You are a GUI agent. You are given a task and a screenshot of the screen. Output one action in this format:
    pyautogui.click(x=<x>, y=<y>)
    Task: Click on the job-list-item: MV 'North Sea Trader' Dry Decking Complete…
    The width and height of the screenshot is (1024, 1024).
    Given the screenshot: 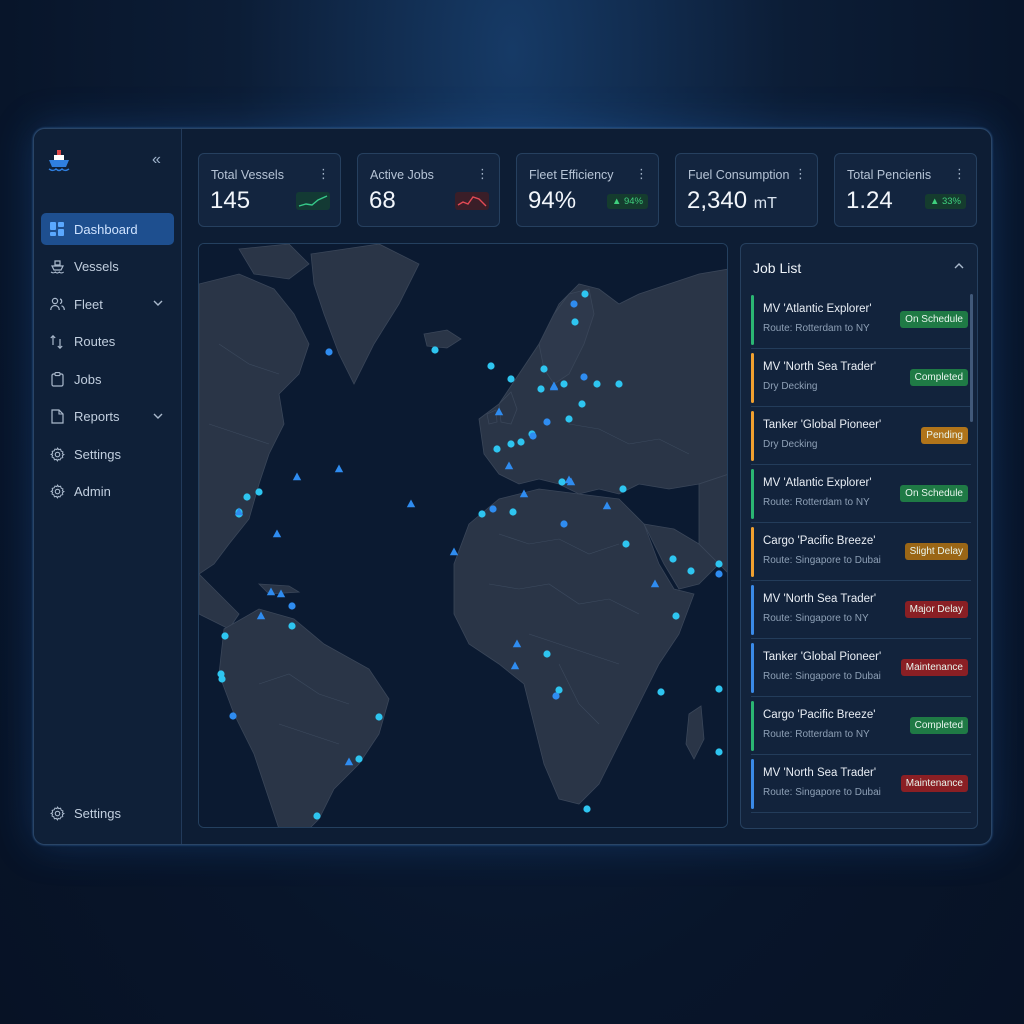 What is the action you would take?
    pyautogui.click(x=861, y=378)
    